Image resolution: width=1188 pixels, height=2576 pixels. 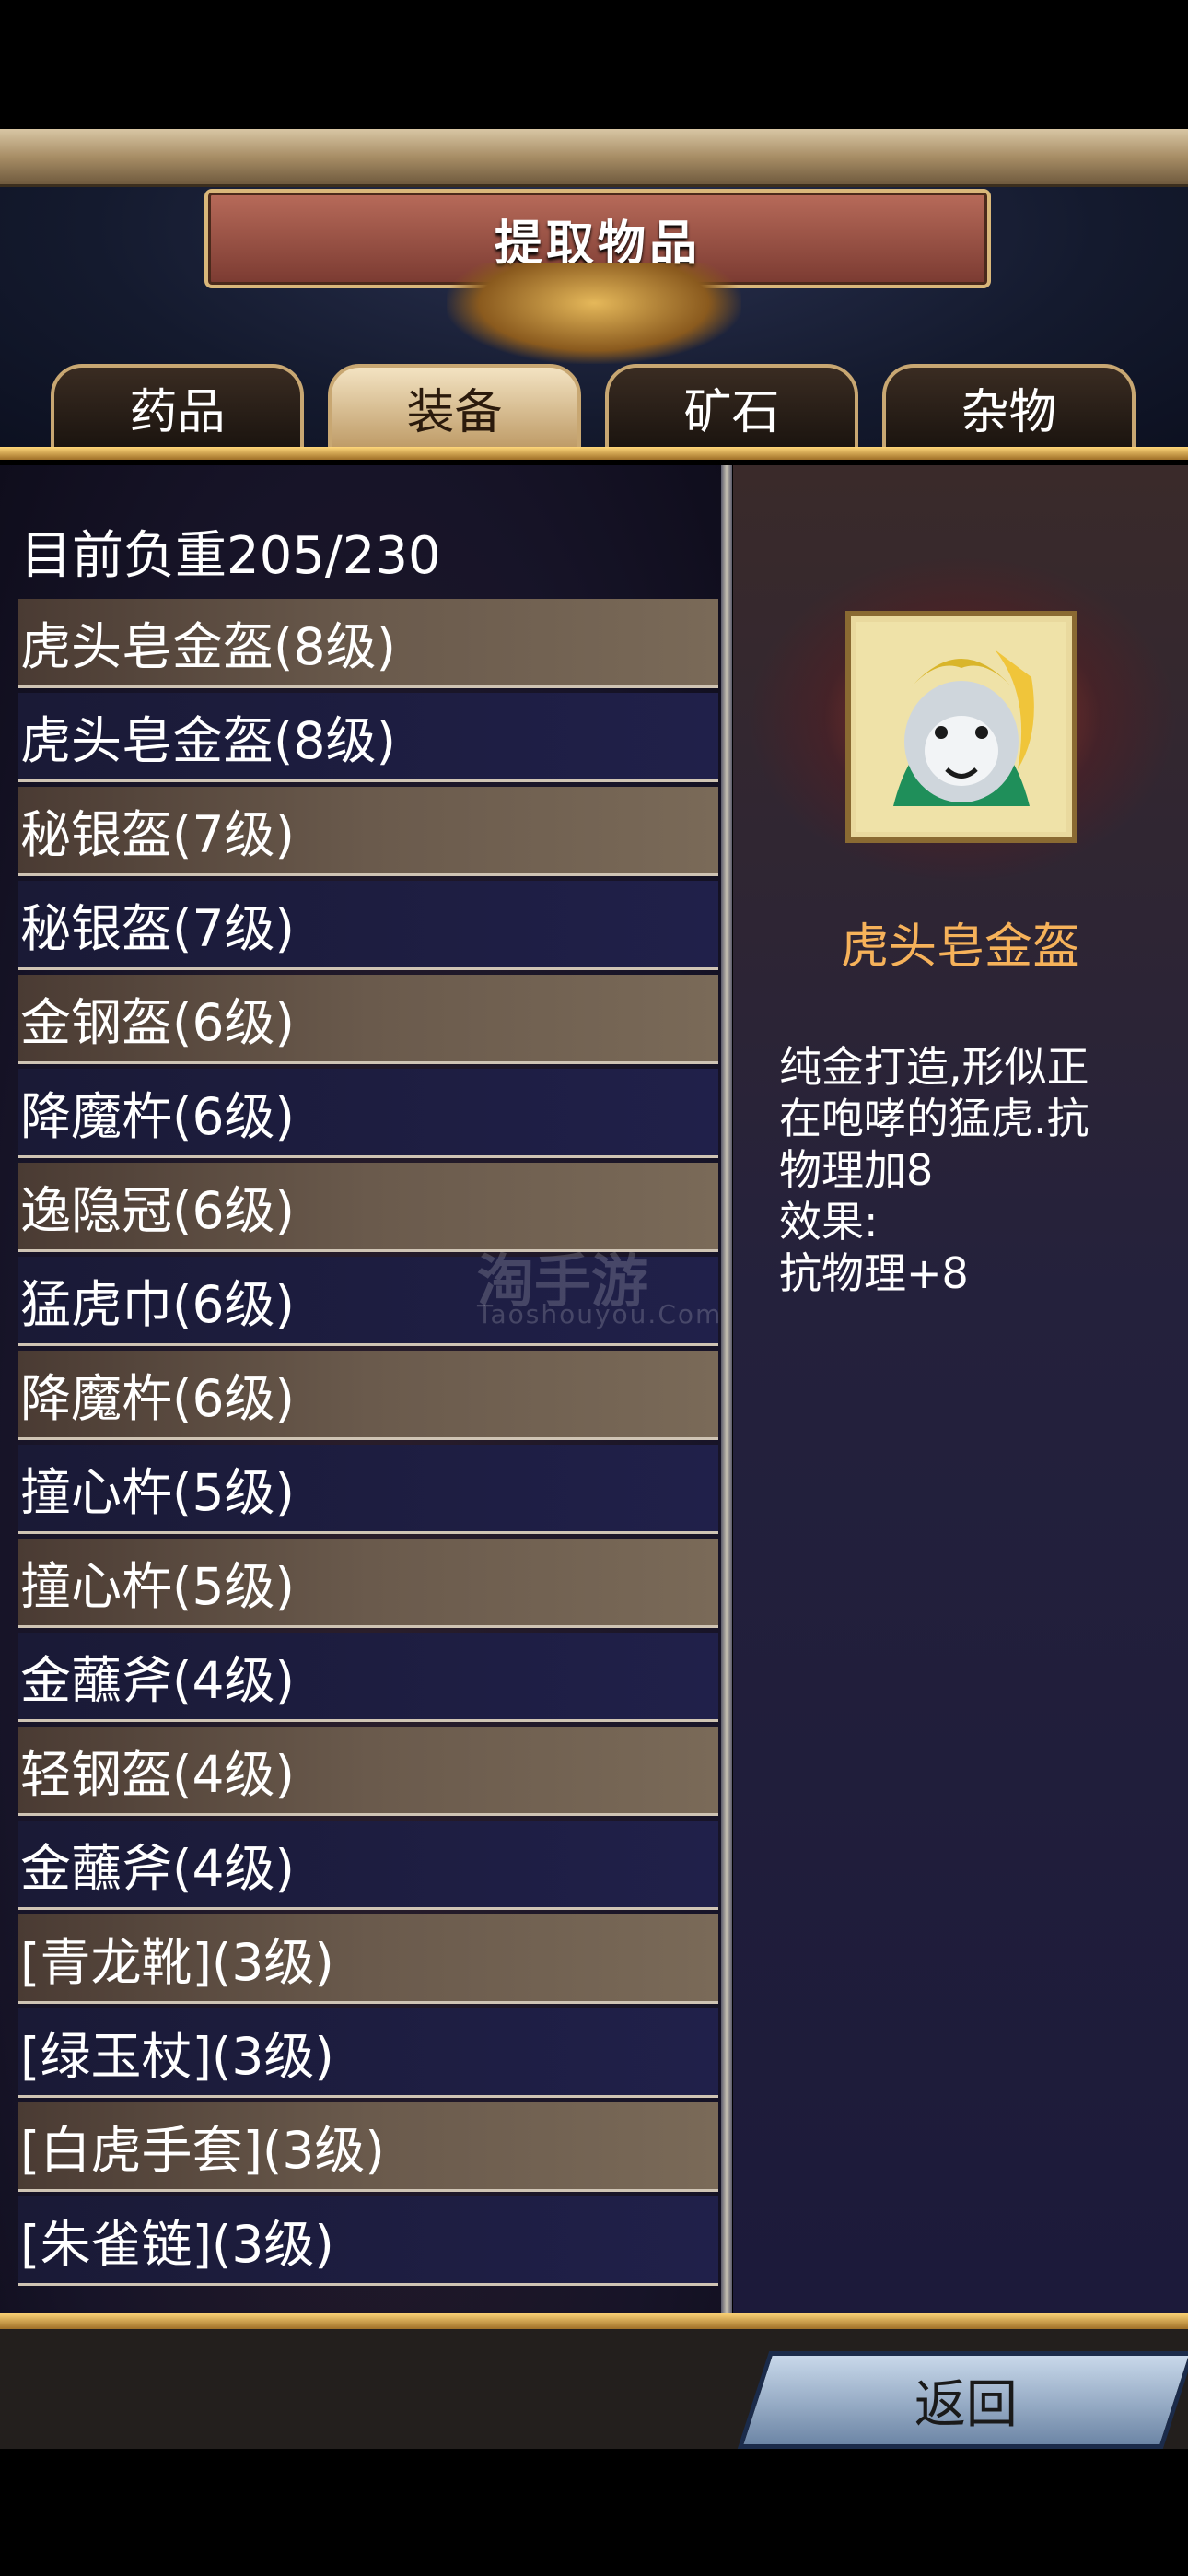 I want to click on tab-ore: 矿石, so click(x=731, y=405).